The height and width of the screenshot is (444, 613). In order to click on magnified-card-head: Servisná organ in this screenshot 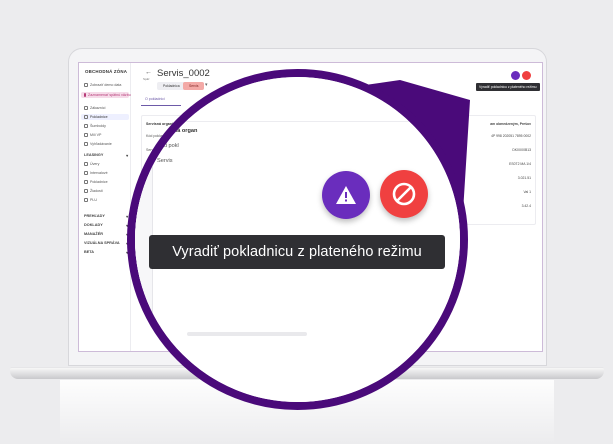, I will do `click(177, 131)`.